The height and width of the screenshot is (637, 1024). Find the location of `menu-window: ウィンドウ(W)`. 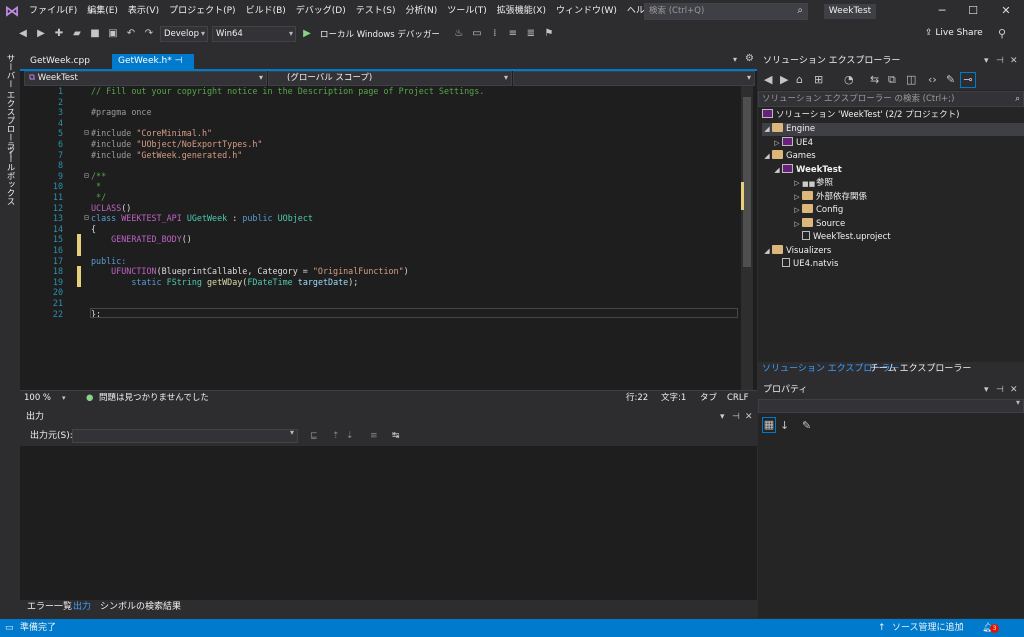

menu-window: ウィンドウ(W) is located at coordinates (586, 11).